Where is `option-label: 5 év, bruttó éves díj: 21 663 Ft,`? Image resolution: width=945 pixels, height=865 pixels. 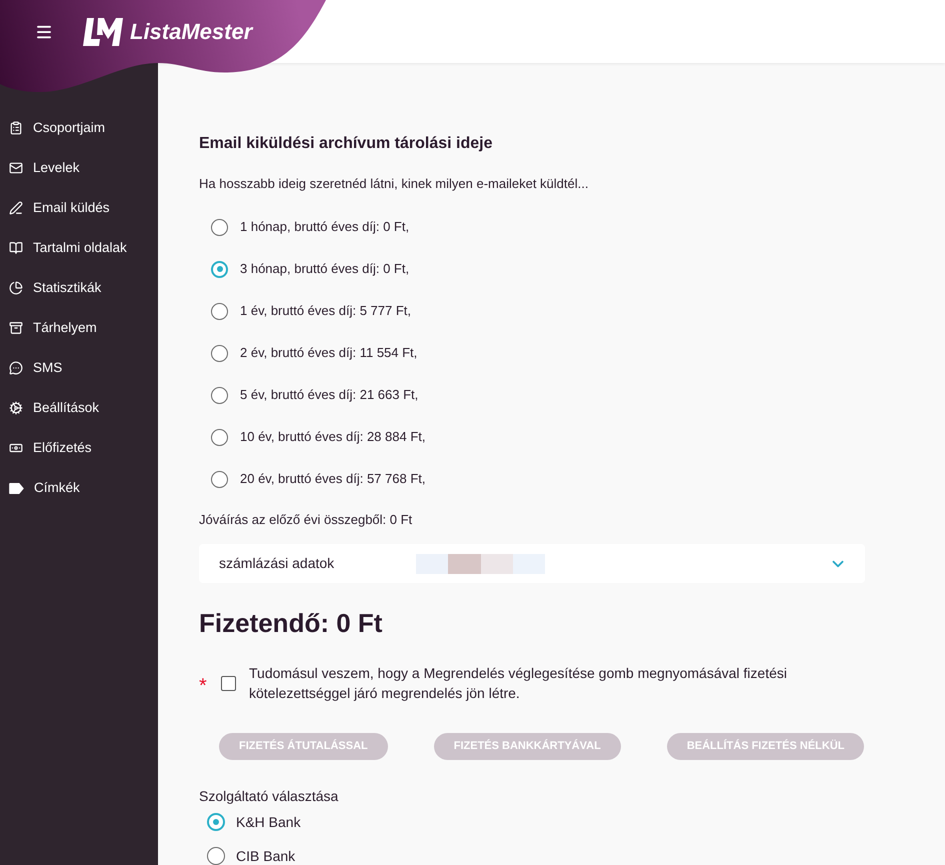
option-label: 5 év, bruttó éves díj: 21 663 Ft, is located at coordinates (329, 395).